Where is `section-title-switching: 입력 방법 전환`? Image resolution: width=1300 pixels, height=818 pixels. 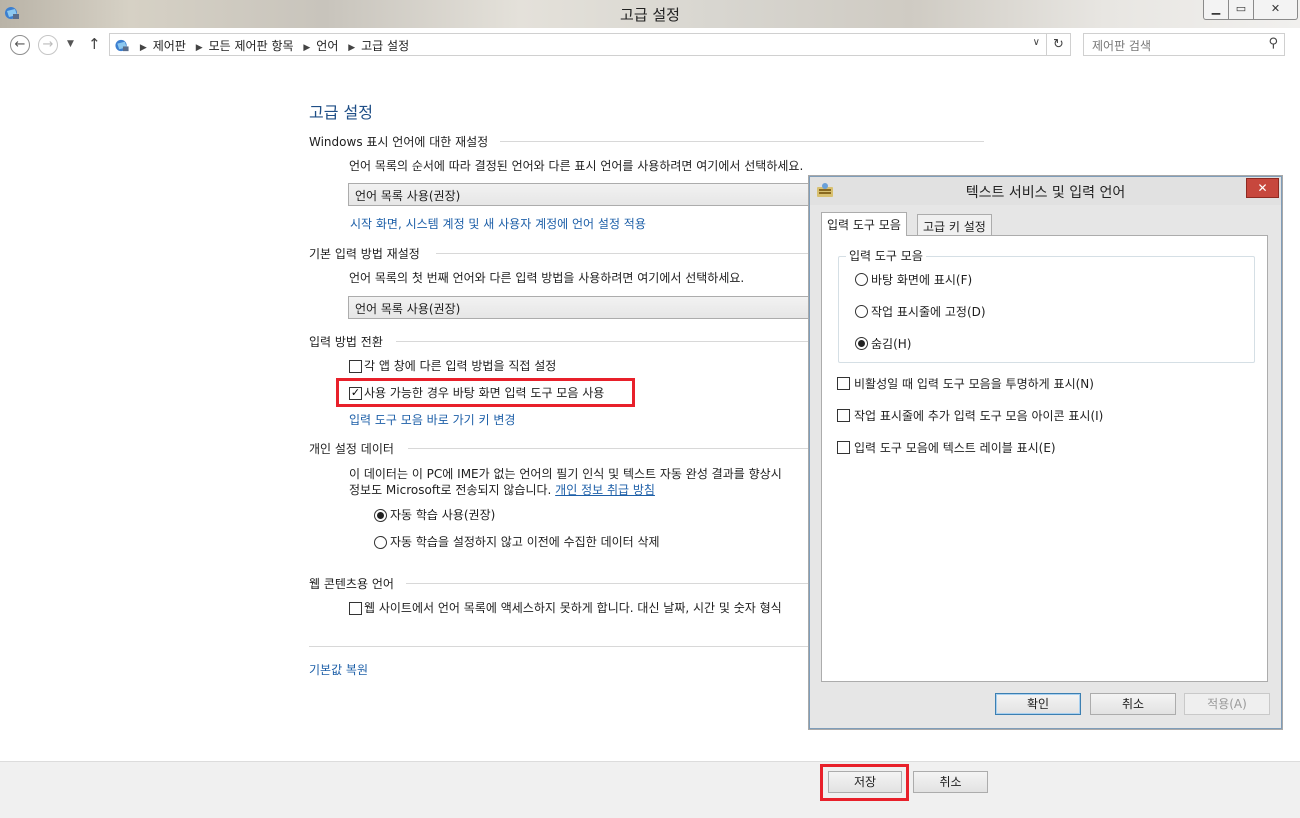
section-title-switching: 입력 방법 전환 is located at coordinates (346, 342).